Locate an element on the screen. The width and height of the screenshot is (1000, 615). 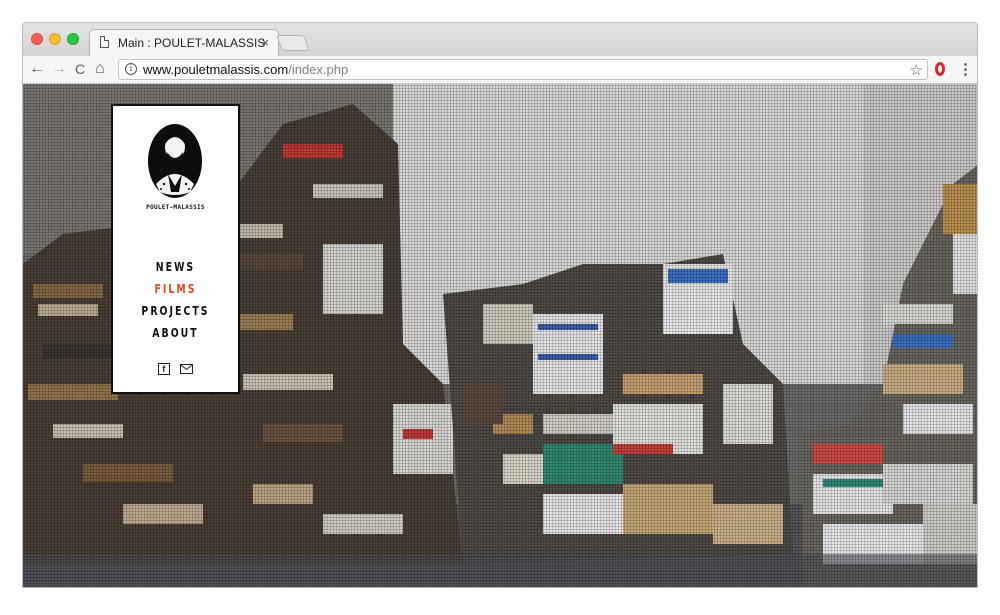
new-tab-button is located at coordinates (293, 43).